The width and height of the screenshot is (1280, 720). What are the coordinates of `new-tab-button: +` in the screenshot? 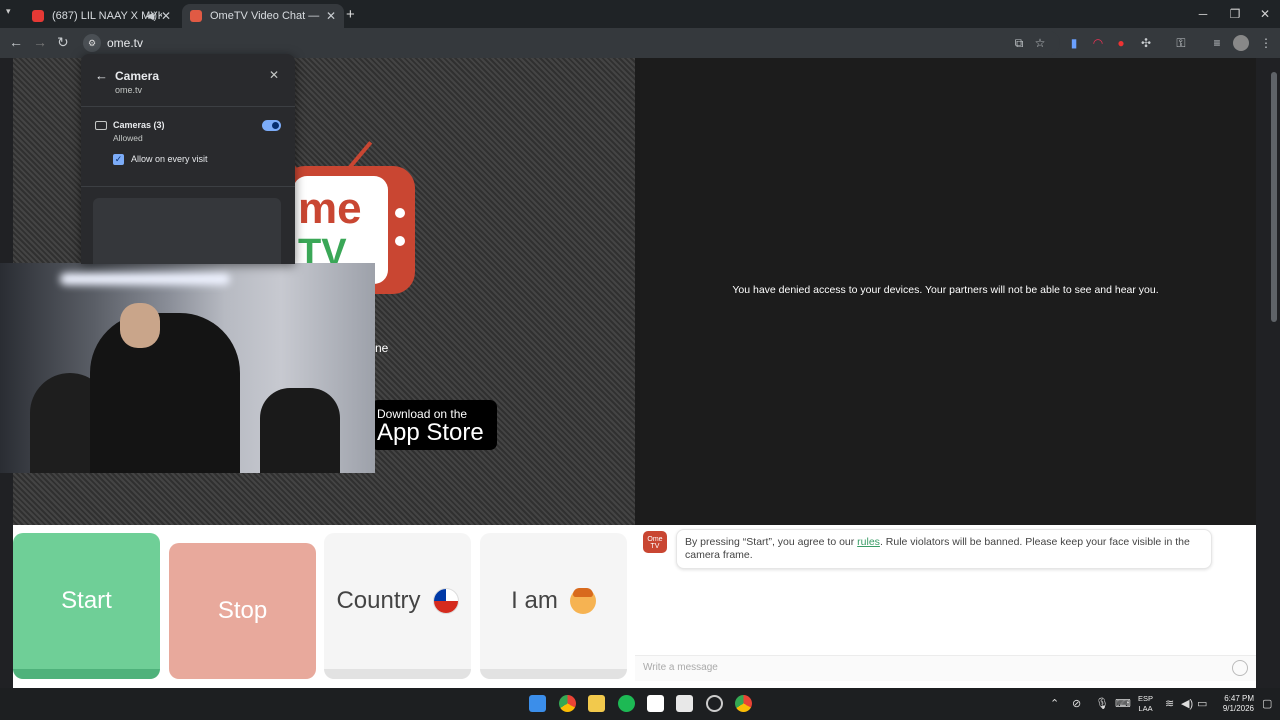 It's located at (350, 14).